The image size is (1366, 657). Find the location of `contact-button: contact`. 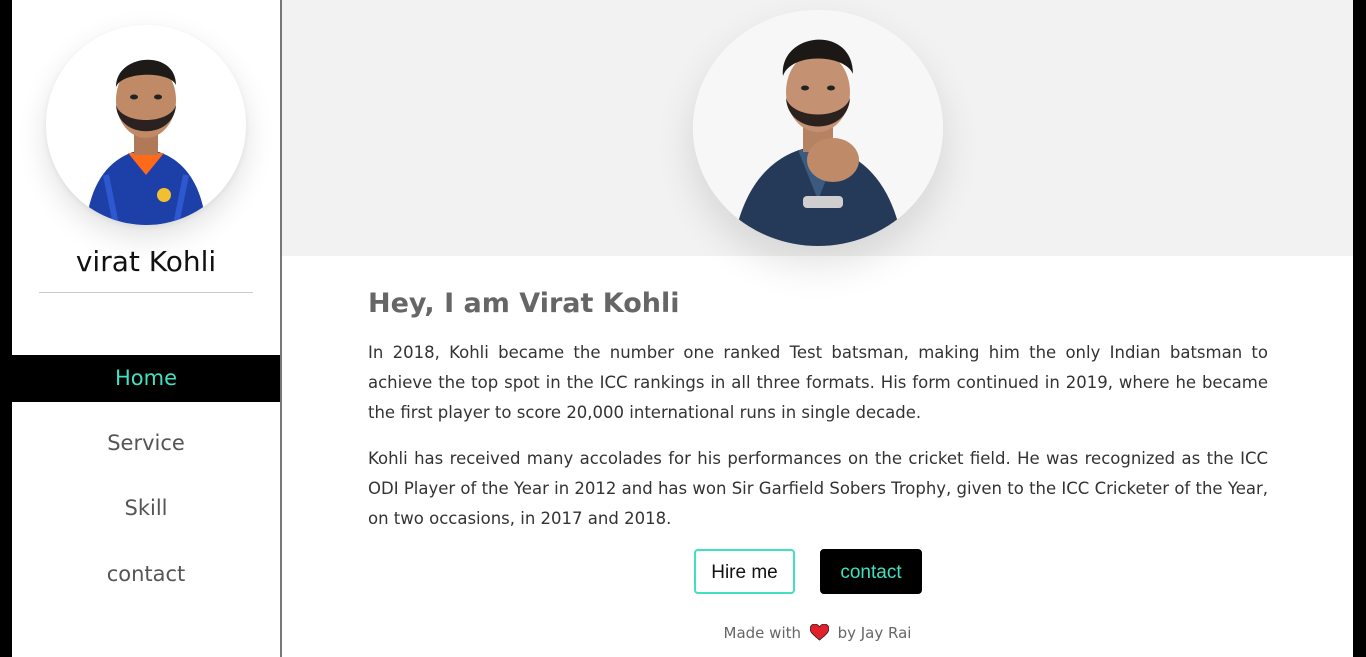

contact-button: contact is located at coordinates (871, 571).